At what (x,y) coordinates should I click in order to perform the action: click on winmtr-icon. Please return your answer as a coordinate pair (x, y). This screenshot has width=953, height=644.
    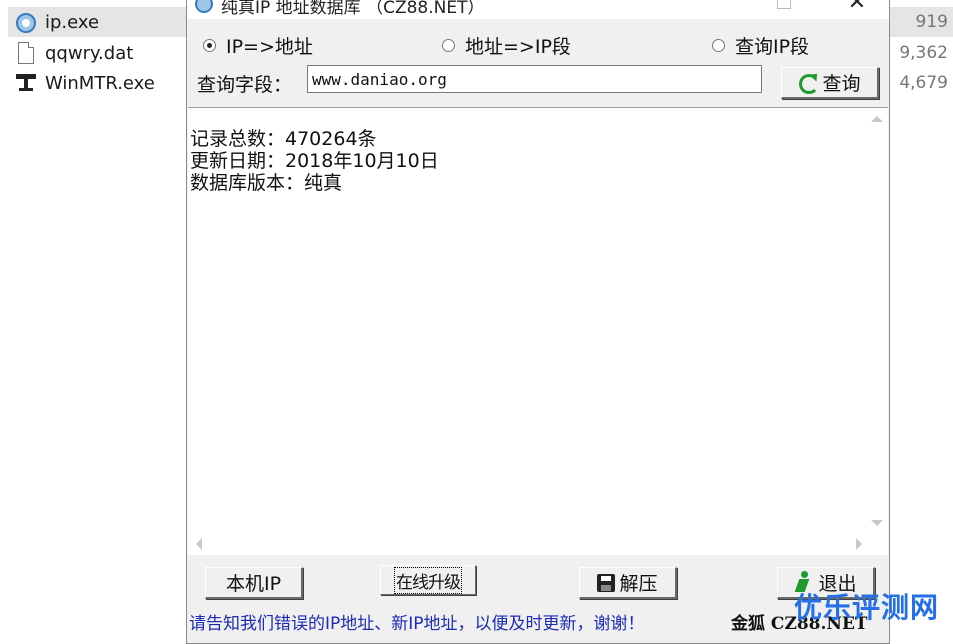
    Looking at the image, I should click on (26, 83).